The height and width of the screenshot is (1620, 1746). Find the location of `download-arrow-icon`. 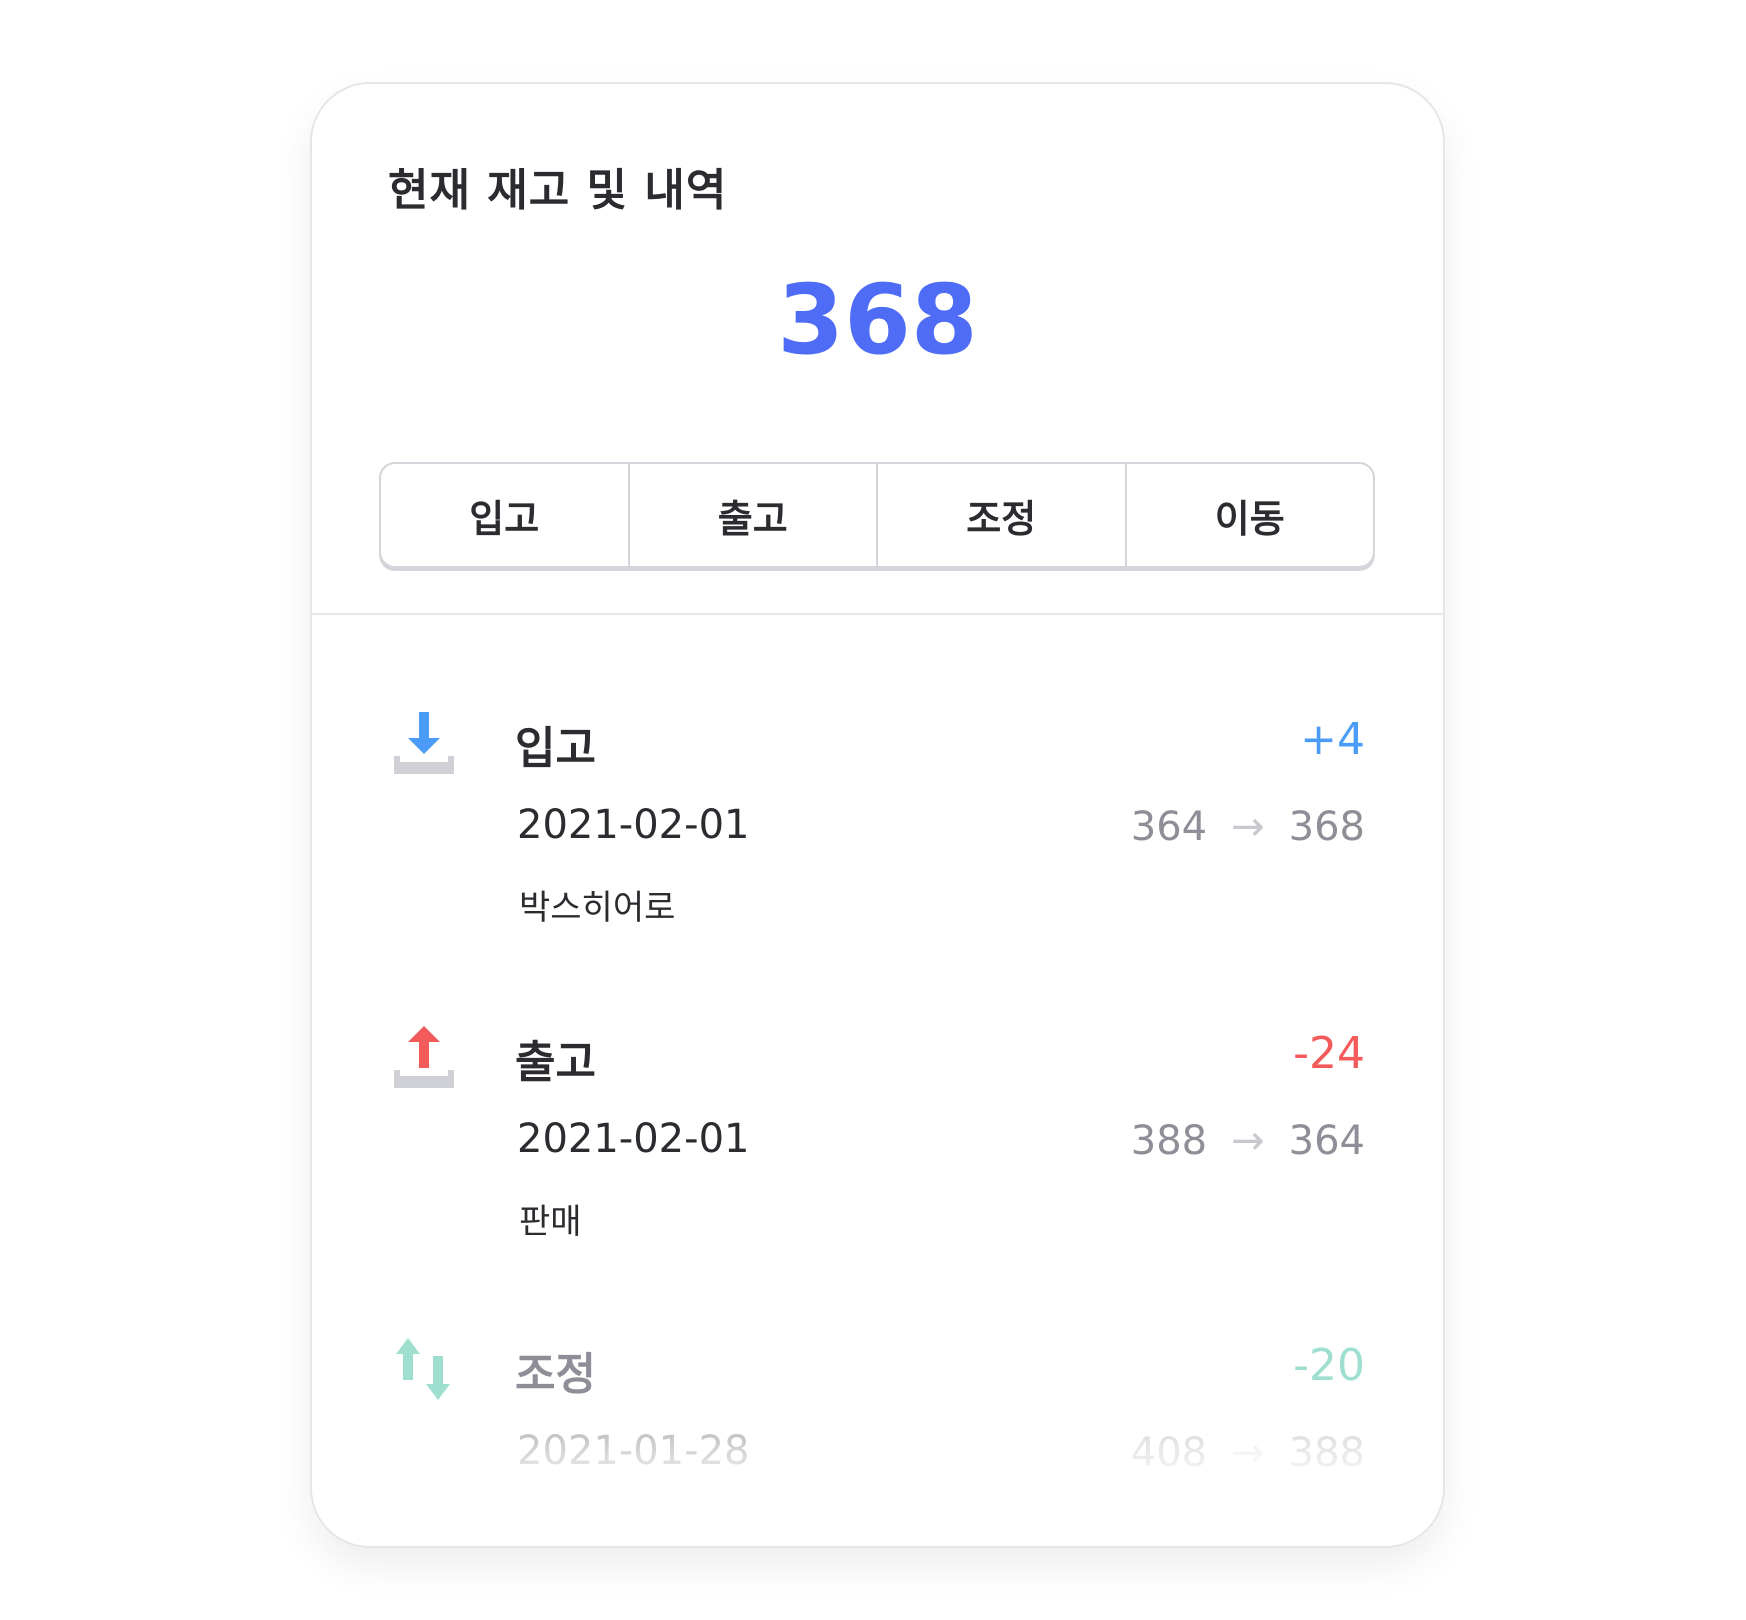

download-arrow-icon is located at coordinates (424, 743).